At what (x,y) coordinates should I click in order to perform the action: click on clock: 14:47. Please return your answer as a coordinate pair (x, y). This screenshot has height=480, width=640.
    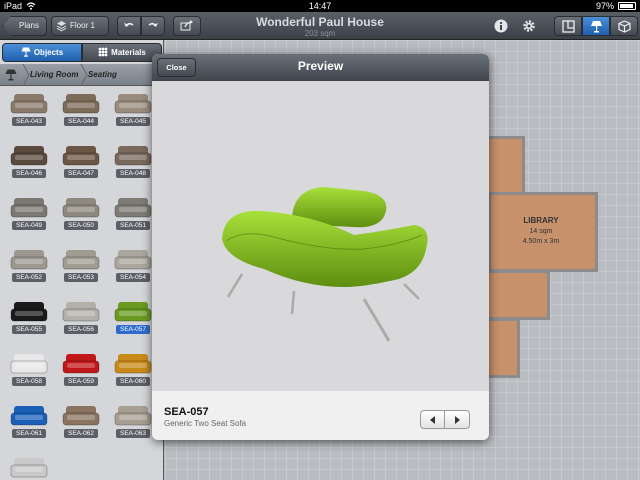
    Looking at the image, I should click on (320, 6).